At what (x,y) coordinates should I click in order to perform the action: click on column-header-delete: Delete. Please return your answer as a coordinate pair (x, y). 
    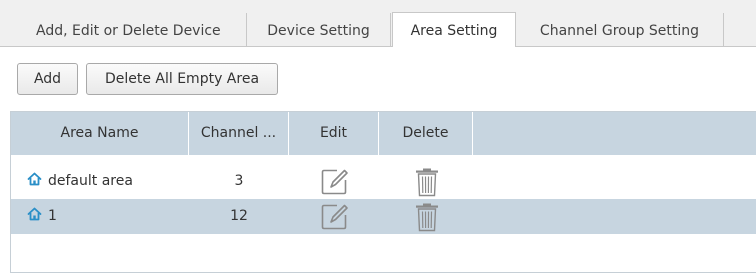
    Looking at the image, I should click on (426, 133).